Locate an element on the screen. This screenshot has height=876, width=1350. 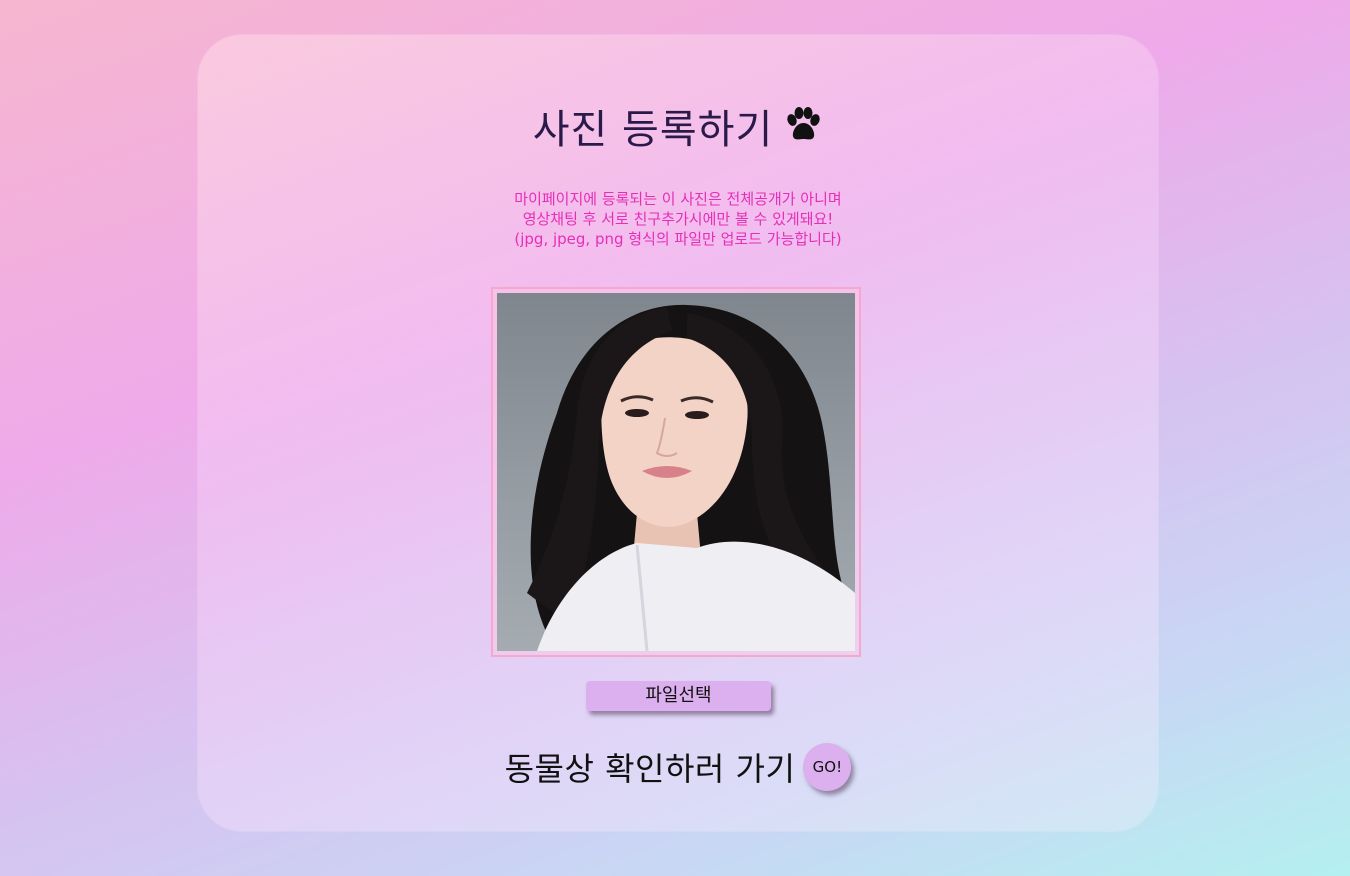
photo-preview-frame is located at coordinates (676, 472).